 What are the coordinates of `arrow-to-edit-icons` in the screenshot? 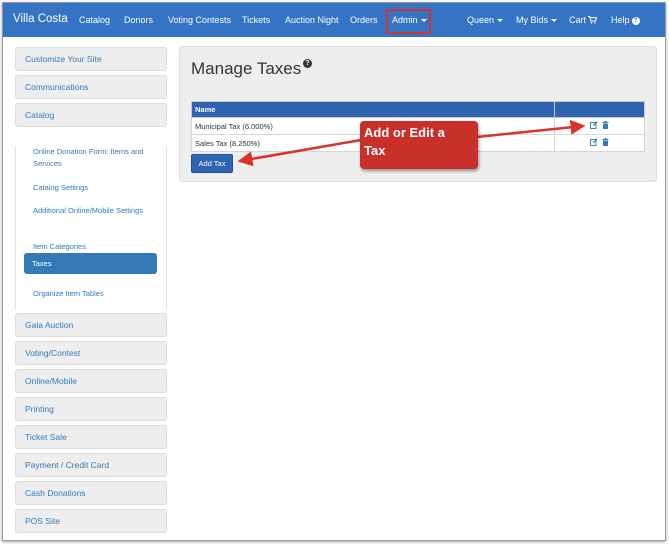 It's located at (531, 129).